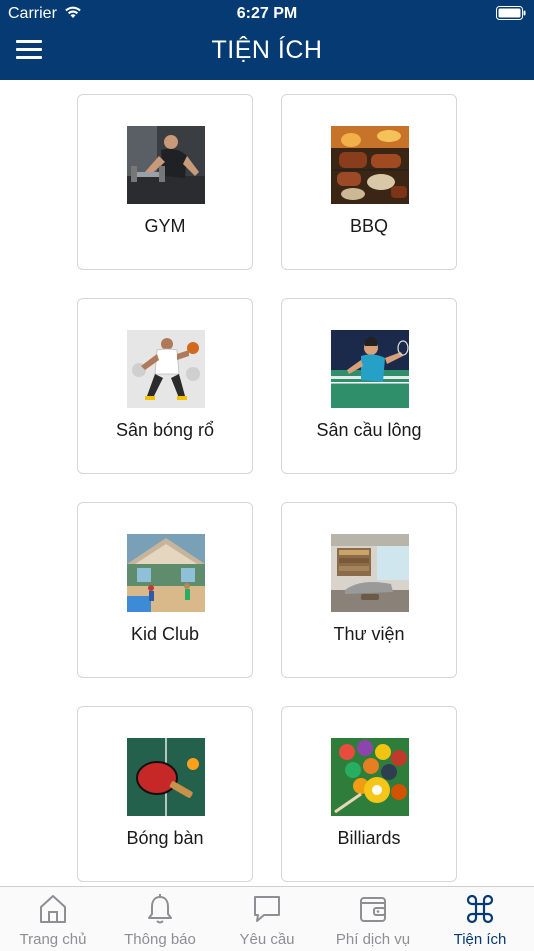 The image size is (534, 951). What do you see at coordinates (368, 226) in the screenshot?
I see `amenity-label: BBQ` at bounding box center [368, 226].